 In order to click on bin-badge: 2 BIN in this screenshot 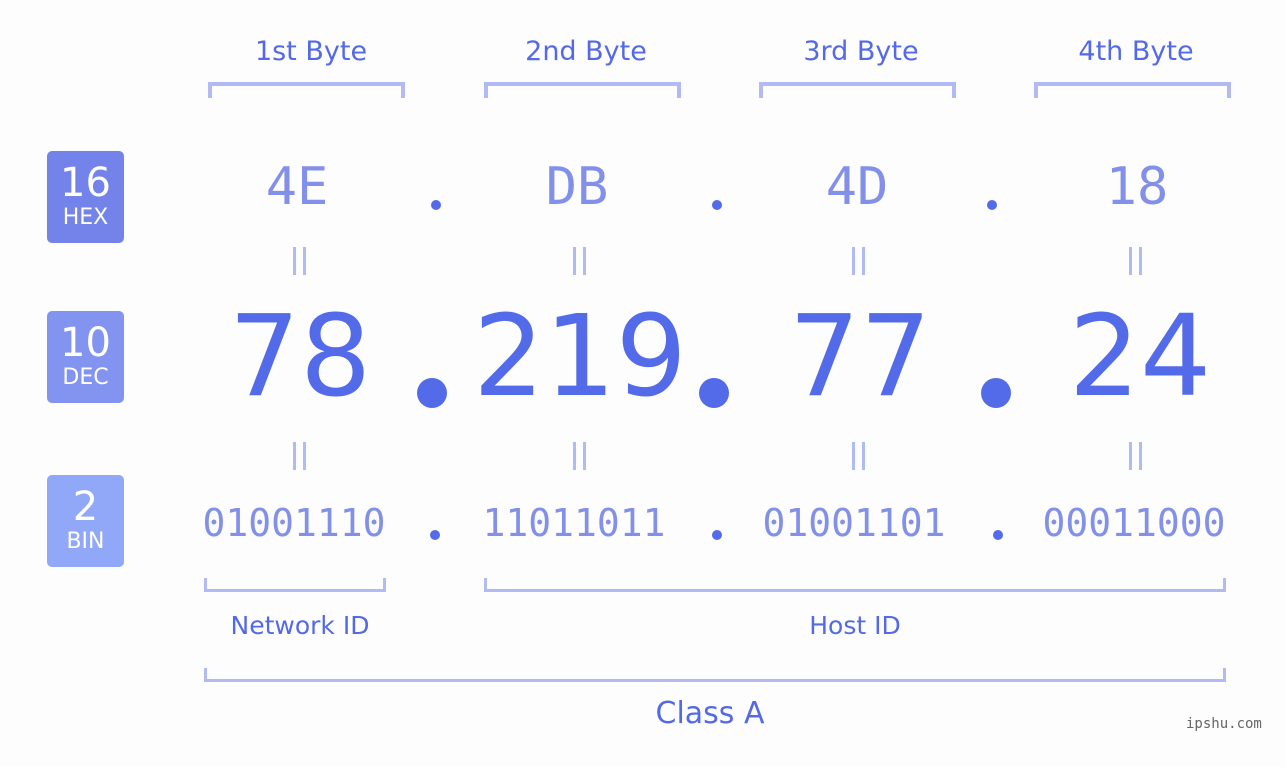, I will do `click(85, 521)`.